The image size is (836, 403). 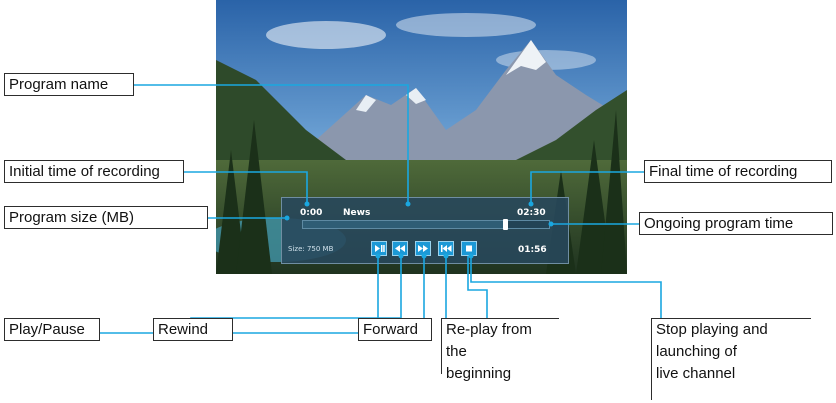 What do you see at coordinates (479, 373) in the screenshot?
I see `label-replay-line2: beginning` at bounding box center [479, 373].